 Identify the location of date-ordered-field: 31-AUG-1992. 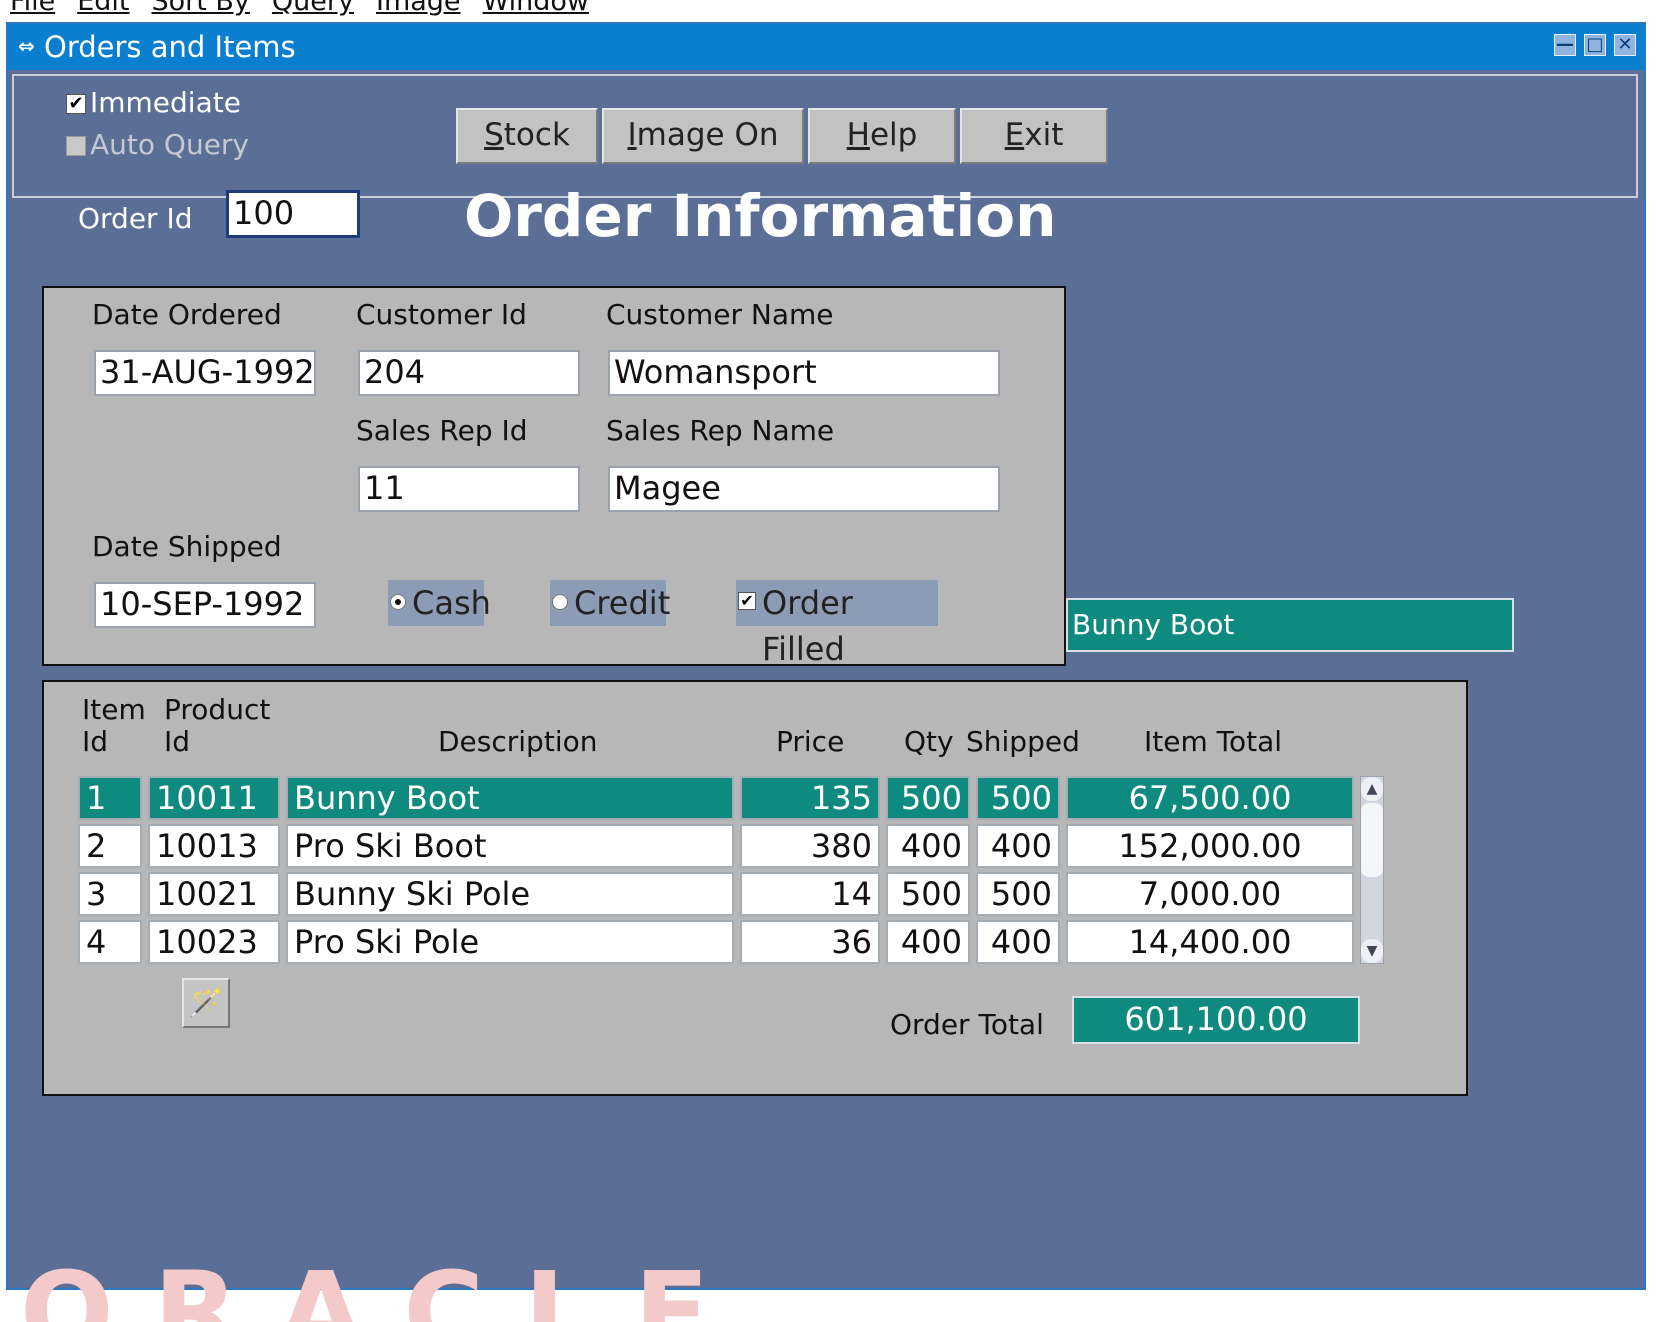
(205, 373).